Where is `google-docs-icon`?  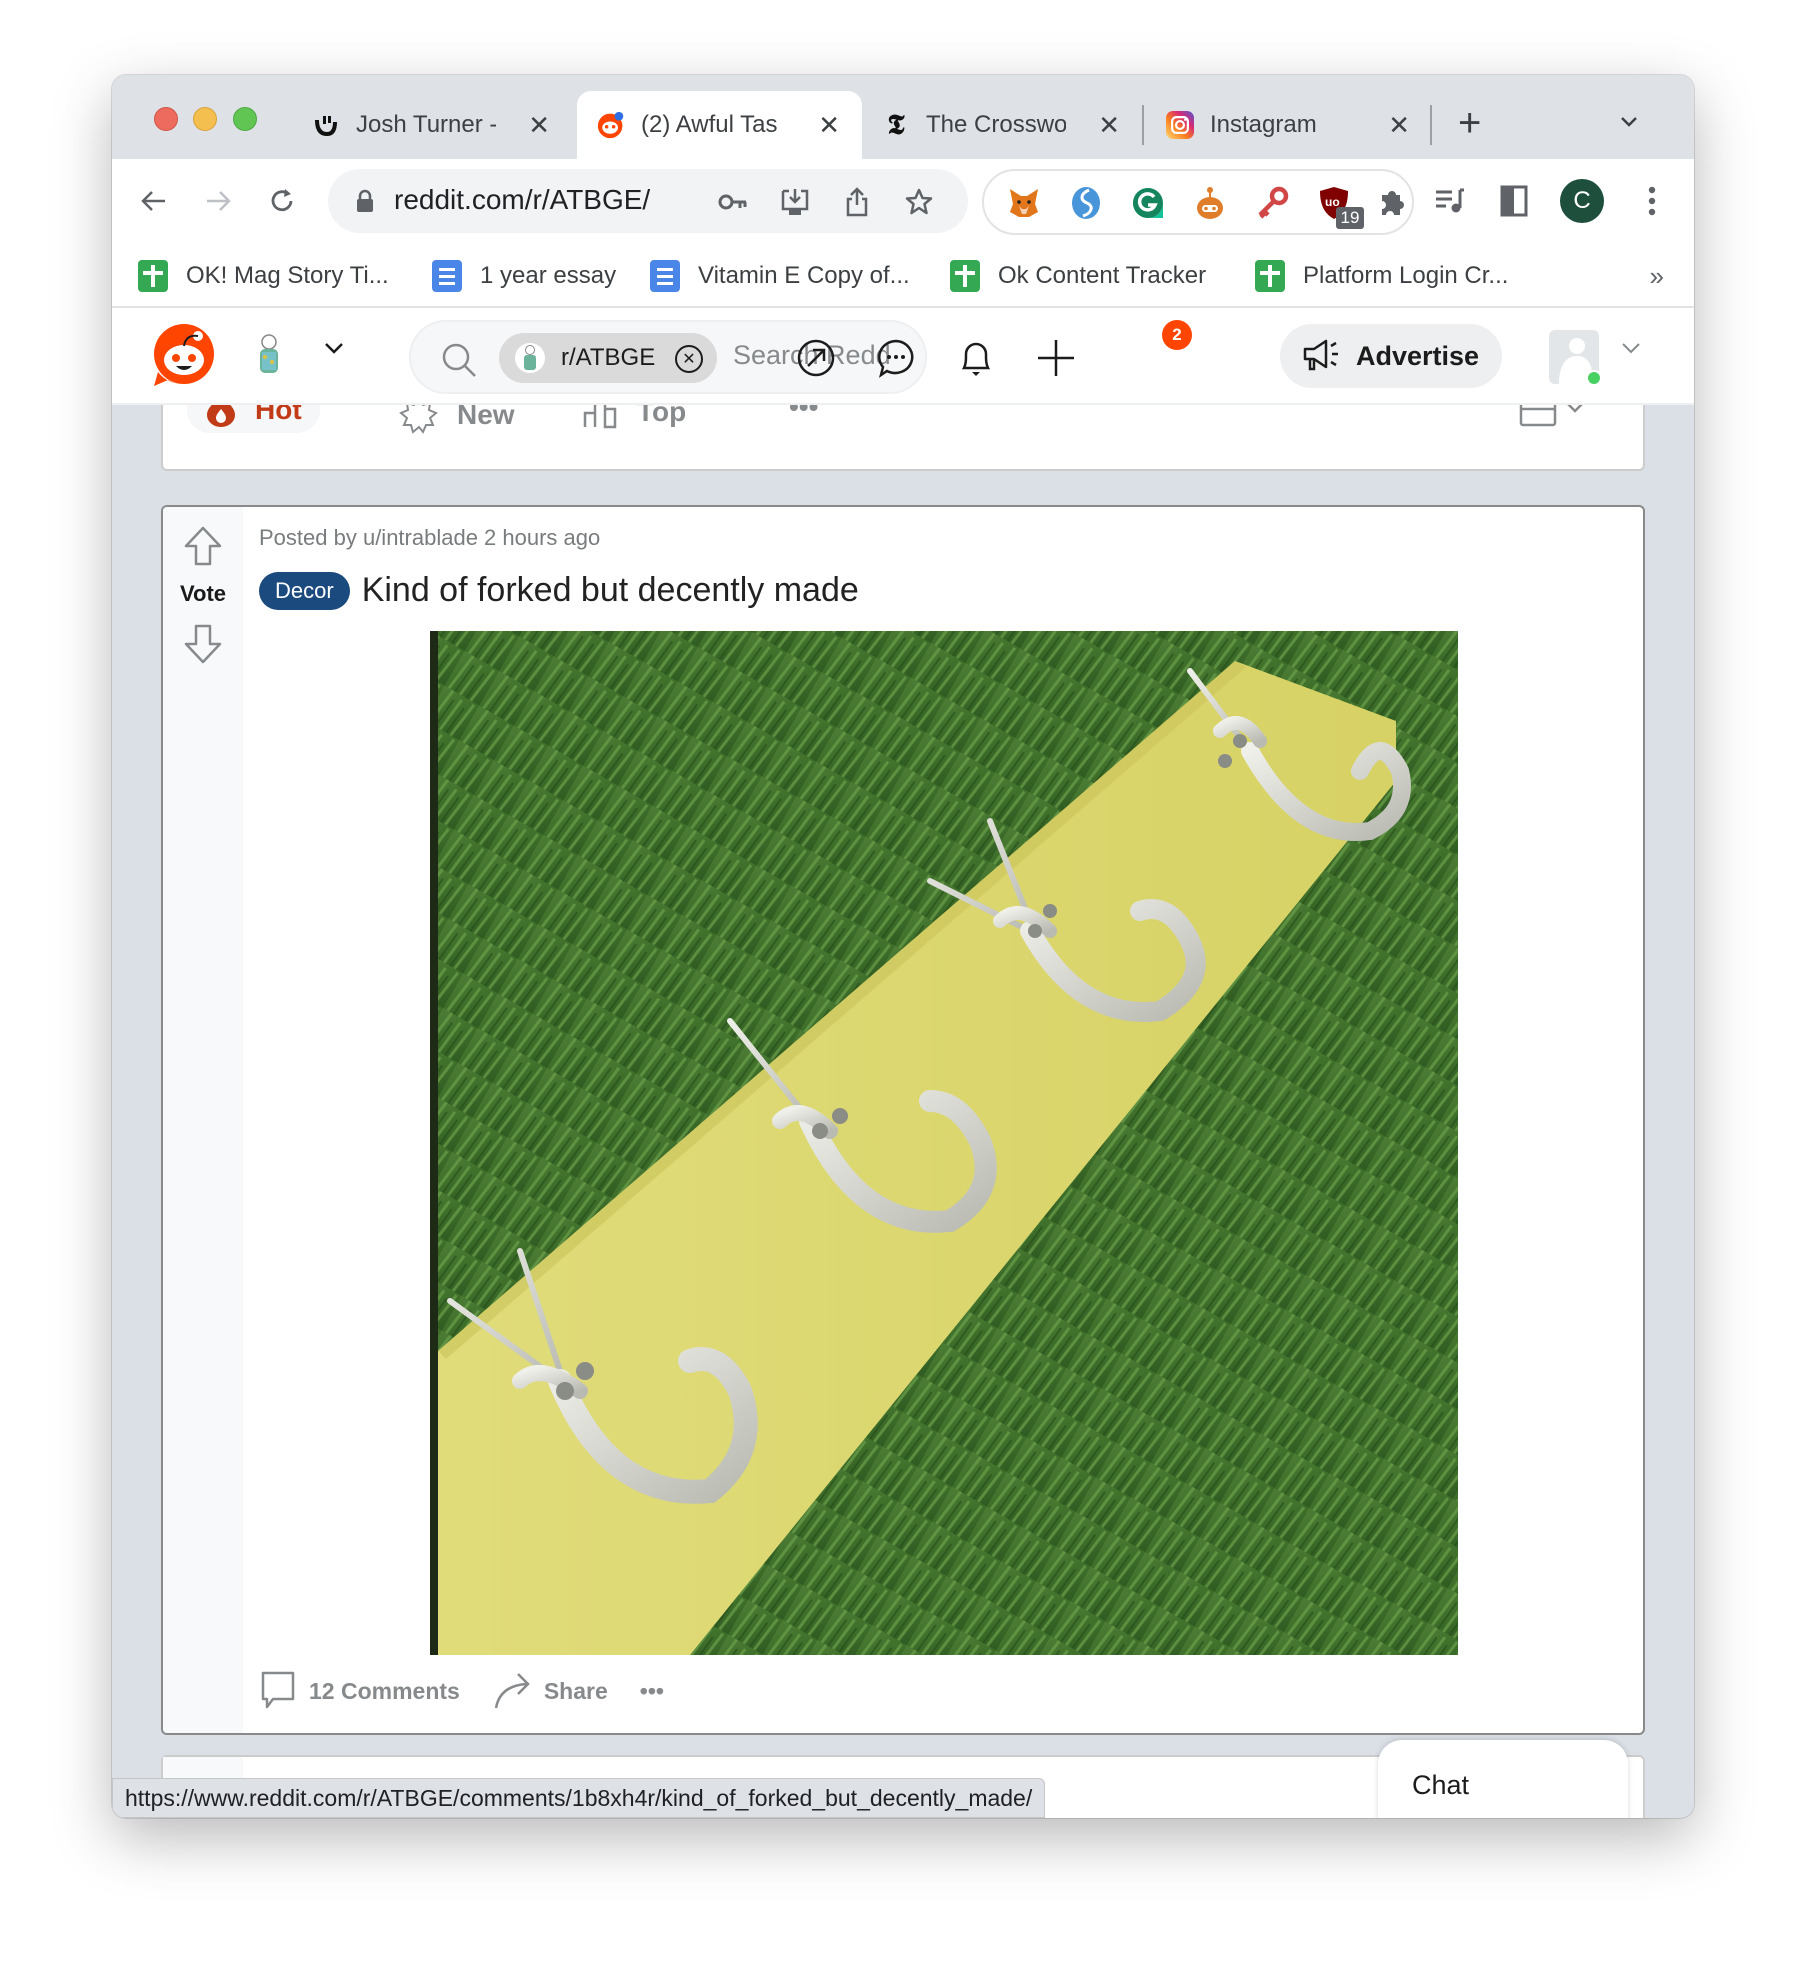
google-docs-icon is located at coordinates (447, 276).